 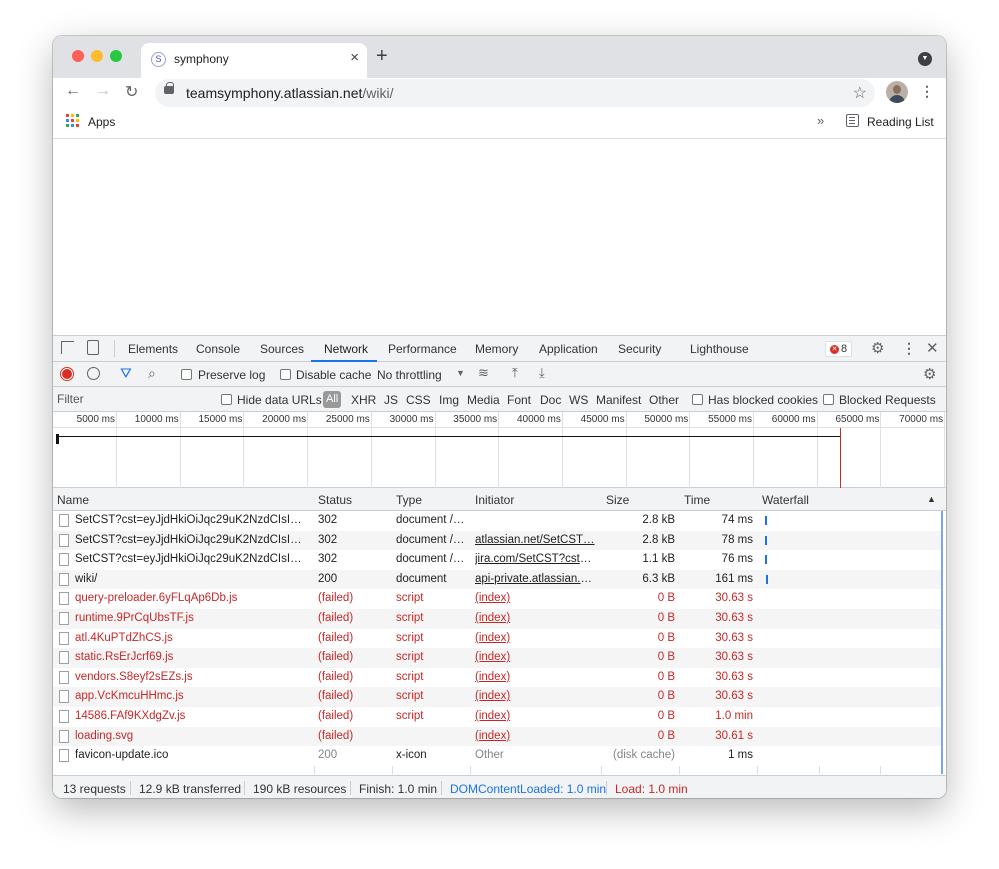 What do you see at coordinates (550, 400) in the screenshot?
I see `type-filter-doc: Doc` at bounding box center [550, 400].